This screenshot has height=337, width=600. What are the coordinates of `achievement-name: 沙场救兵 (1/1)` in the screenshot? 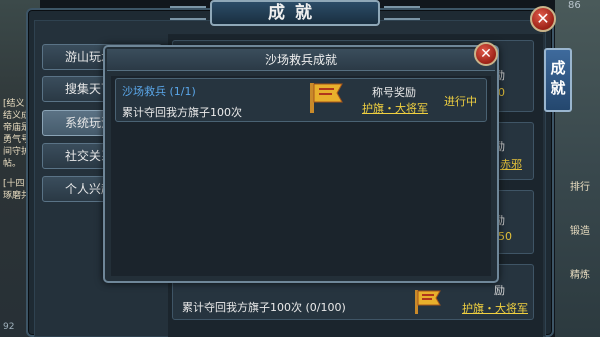 It's located at (159, 91).